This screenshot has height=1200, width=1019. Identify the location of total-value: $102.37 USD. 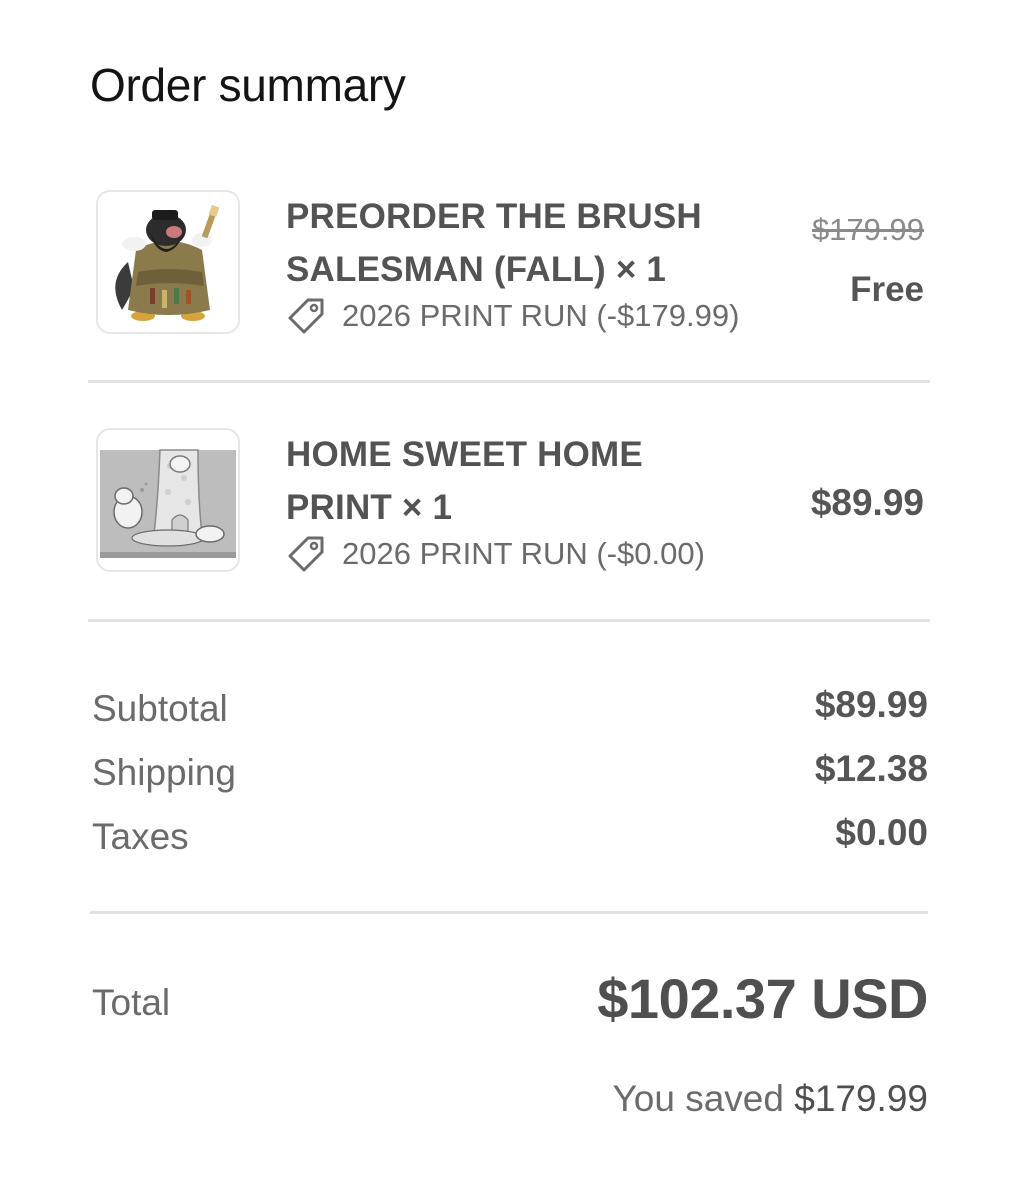
(762, 998).